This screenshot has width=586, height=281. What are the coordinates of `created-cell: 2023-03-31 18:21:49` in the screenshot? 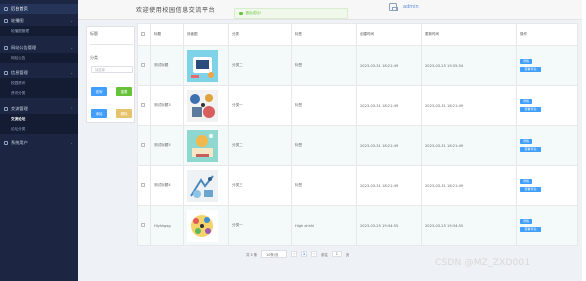 It's located at (389, 185).